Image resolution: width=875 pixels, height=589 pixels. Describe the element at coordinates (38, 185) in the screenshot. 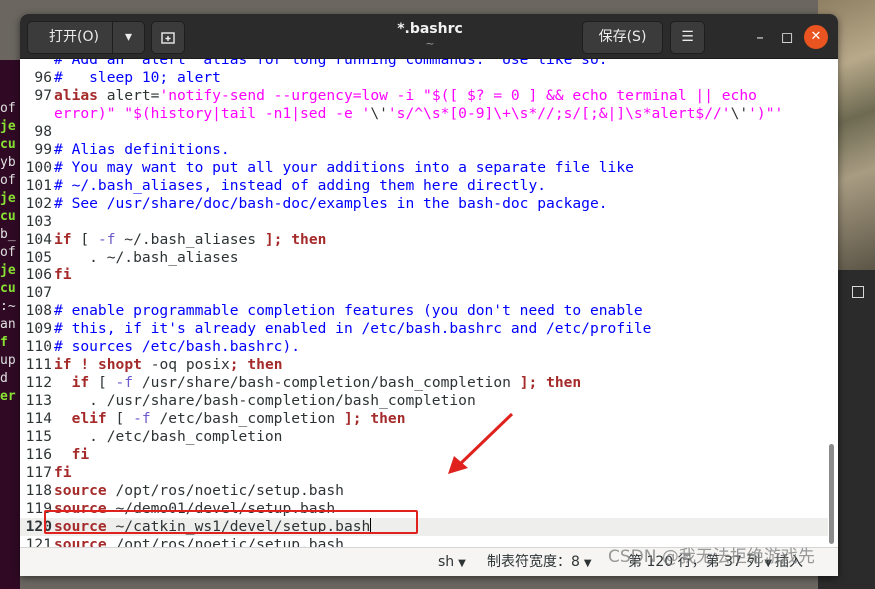

I see `line-number: 101` at that location.